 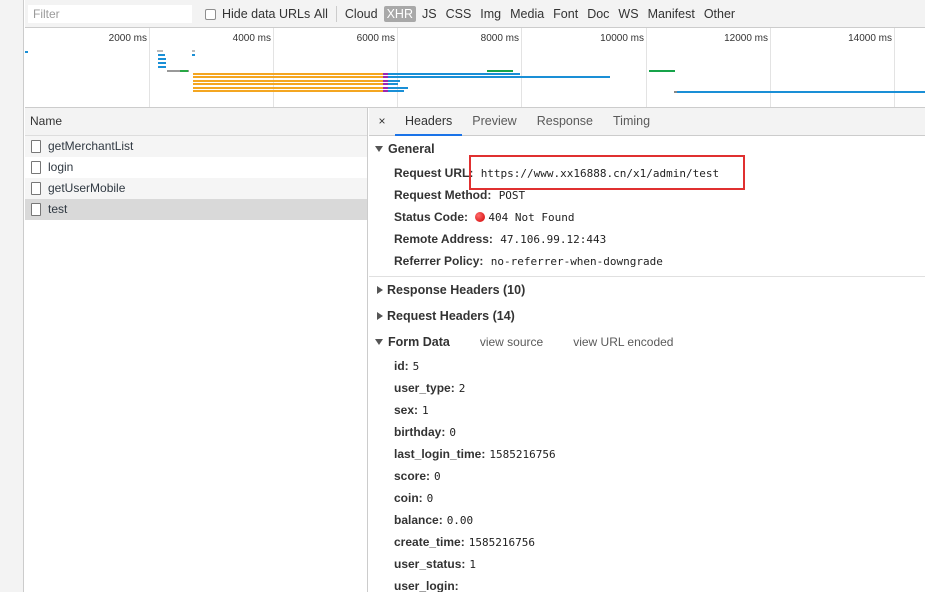 What do you see at coordinates (110, 14) in the screenshot?
I see `filter-input` at bounding box center [110, 14].